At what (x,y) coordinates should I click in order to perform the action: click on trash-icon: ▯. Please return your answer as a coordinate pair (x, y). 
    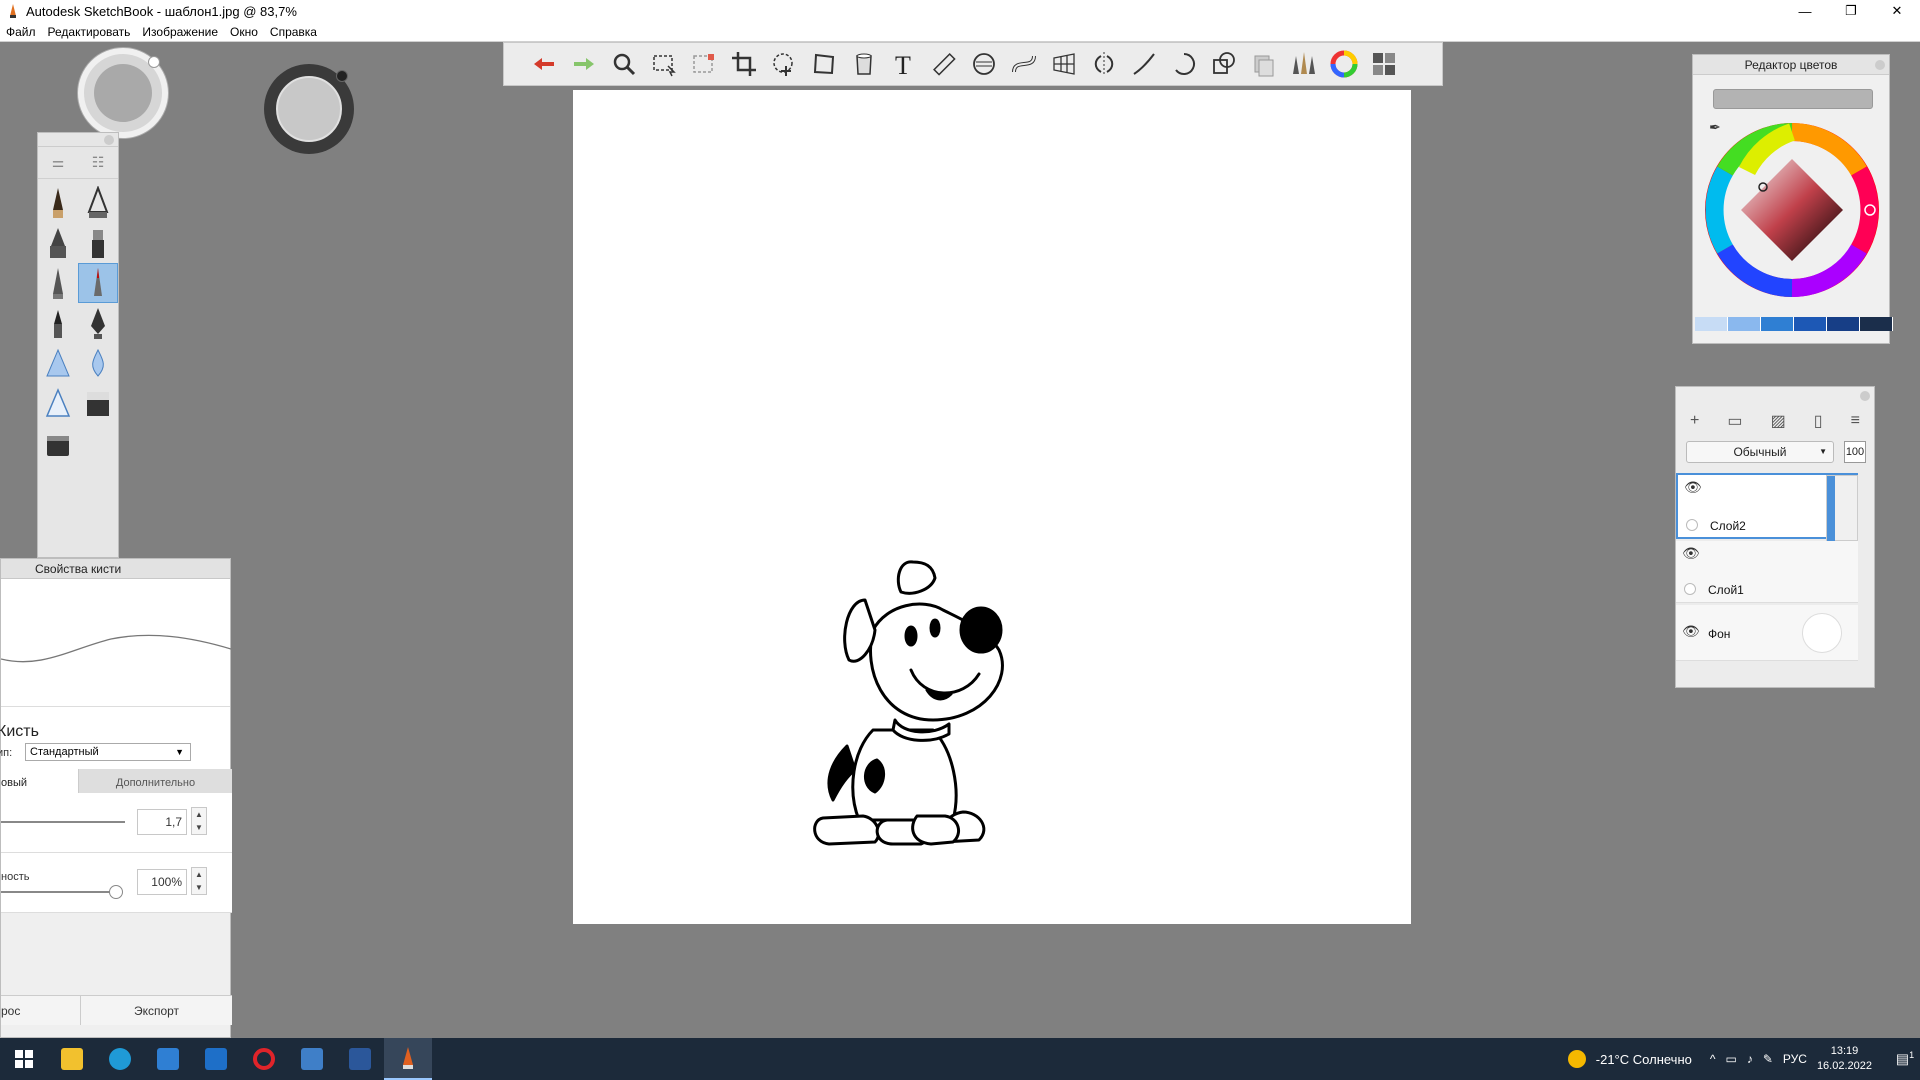
    Looking at the image, I should click on (1818, 421).